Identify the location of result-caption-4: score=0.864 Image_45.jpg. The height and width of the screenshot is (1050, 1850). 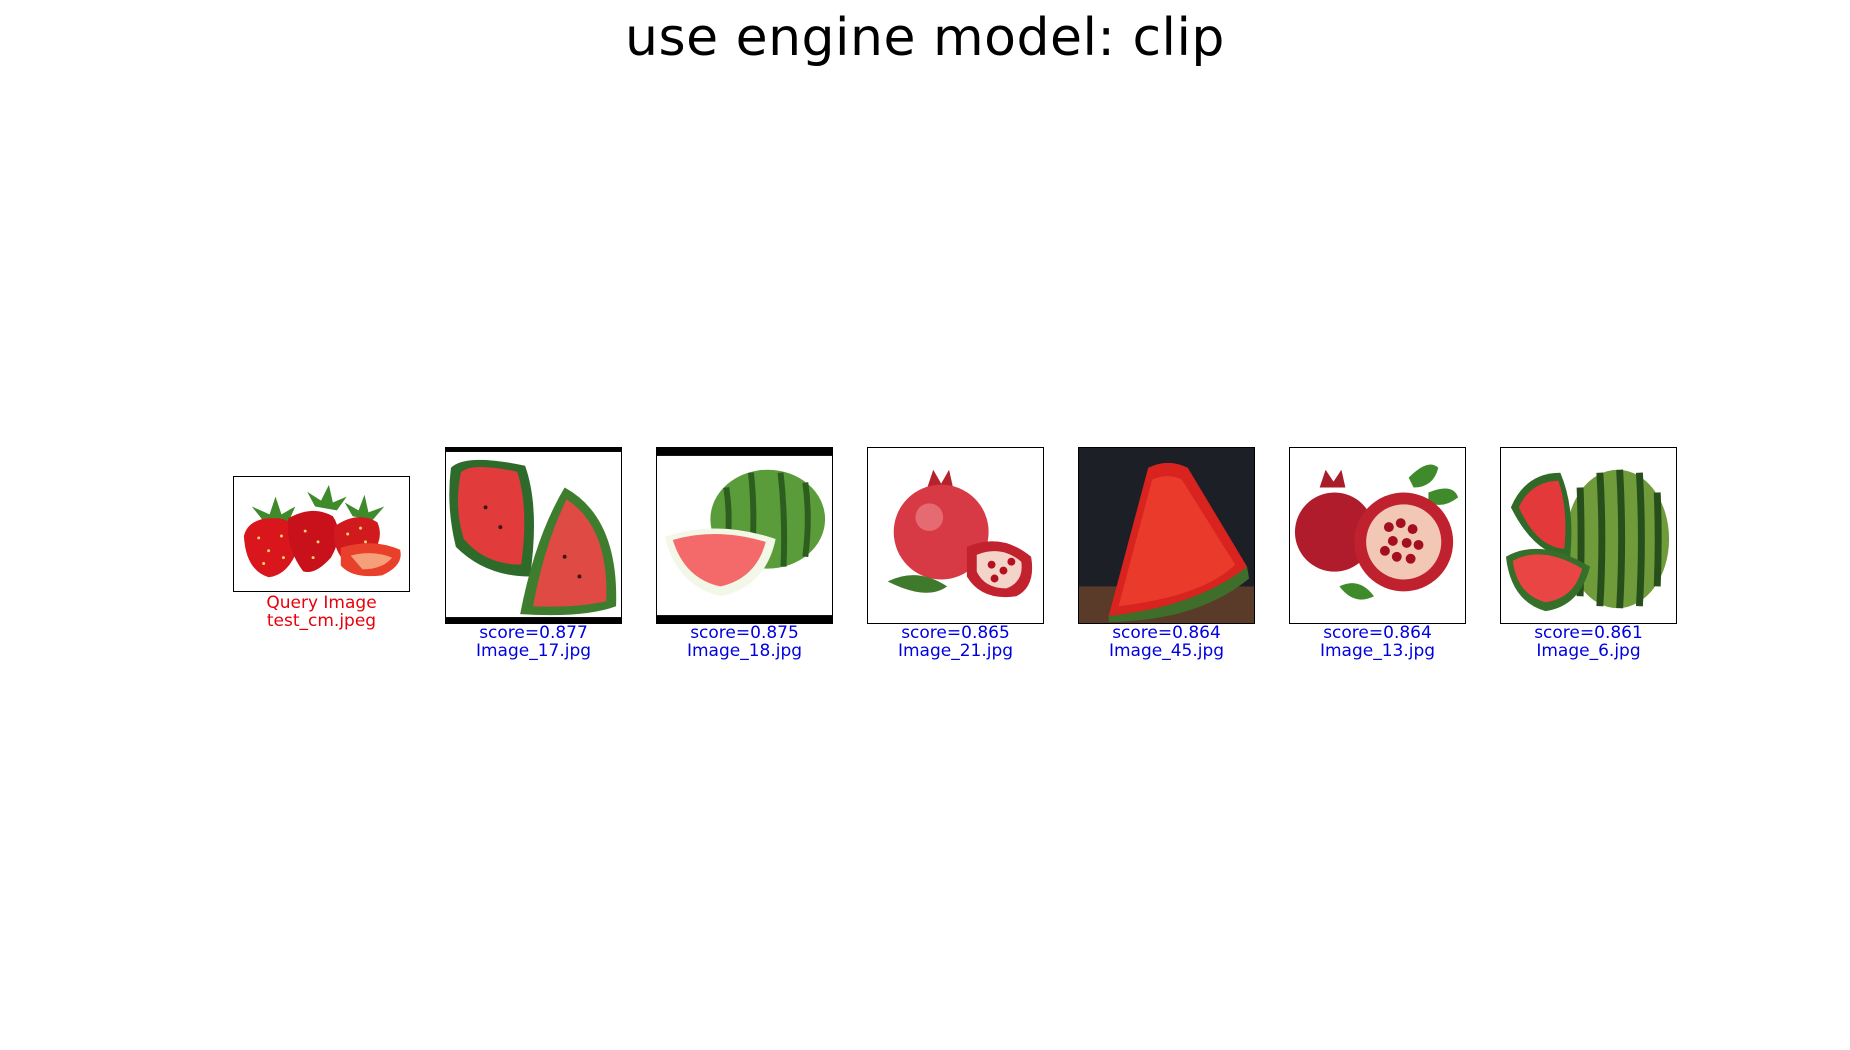
(1166, 642).